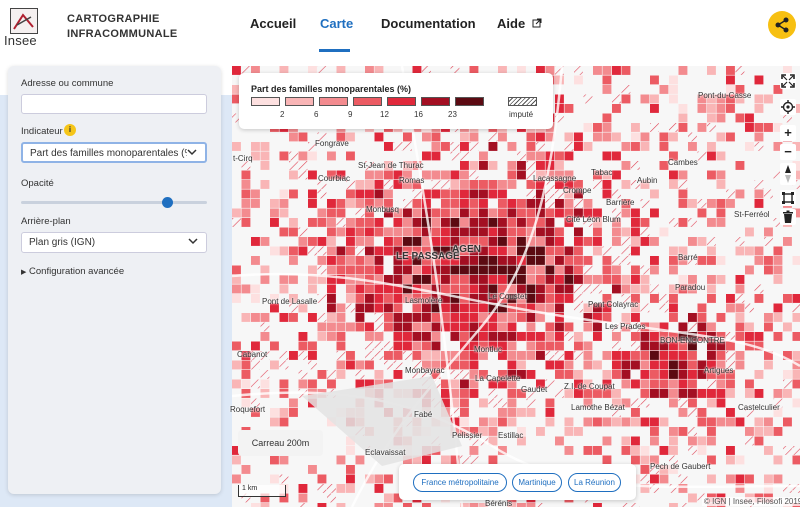 This screenshot has height=508, width=800. Describe the element at coordinates (589, 386) in the screenshot. I see `map-place-label: Z.I. de Coupat` at that location.